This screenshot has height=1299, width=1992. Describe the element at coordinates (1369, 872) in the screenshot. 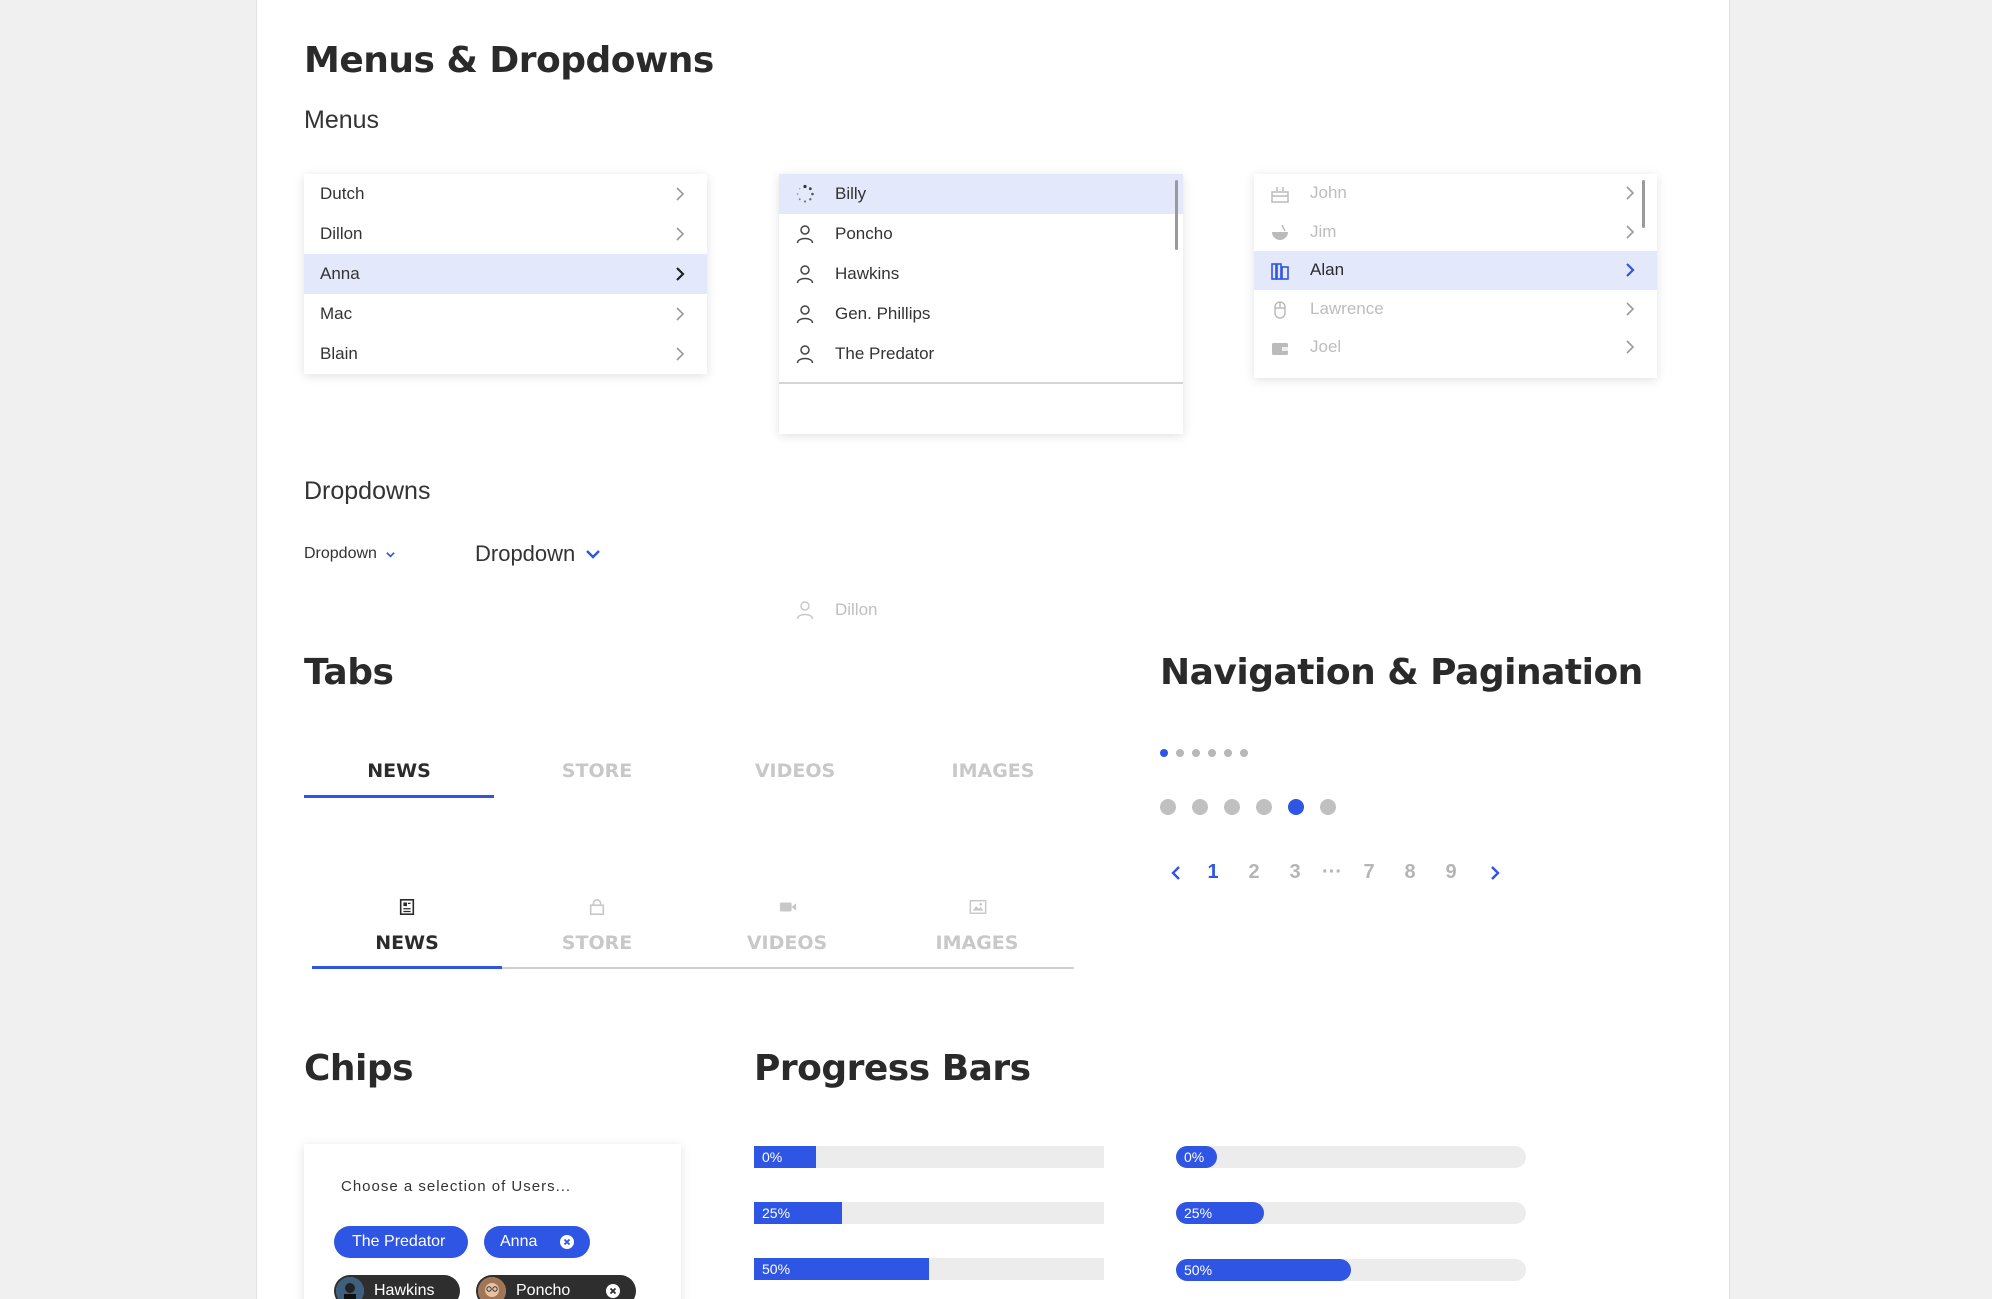

I see `page-7: 7` at that location.